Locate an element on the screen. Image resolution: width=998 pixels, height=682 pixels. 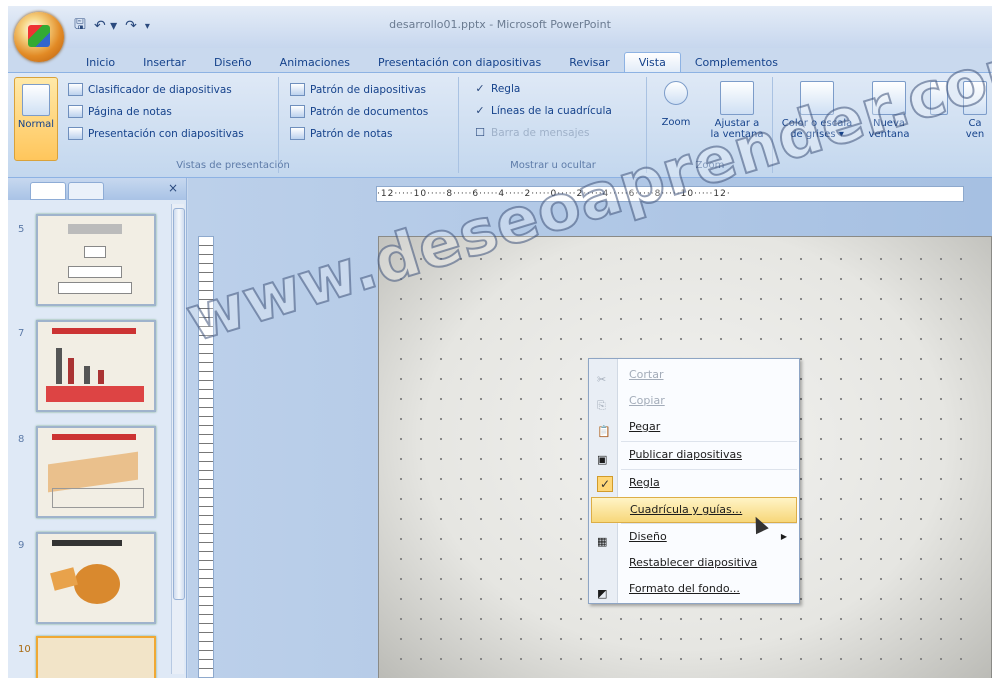
office-button is located at coordinates (39, 37).